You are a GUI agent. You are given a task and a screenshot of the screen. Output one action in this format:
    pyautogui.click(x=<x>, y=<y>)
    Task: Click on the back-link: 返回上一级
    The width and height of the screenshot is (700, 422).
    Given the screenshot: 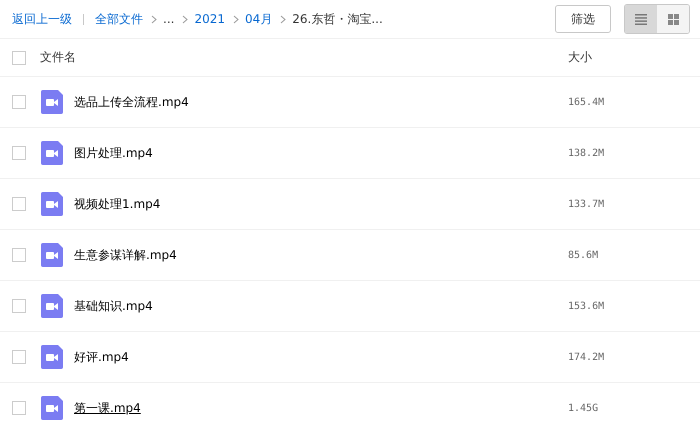 What is the action you would take?
    pyautogui.click(x=42, y=19)
    